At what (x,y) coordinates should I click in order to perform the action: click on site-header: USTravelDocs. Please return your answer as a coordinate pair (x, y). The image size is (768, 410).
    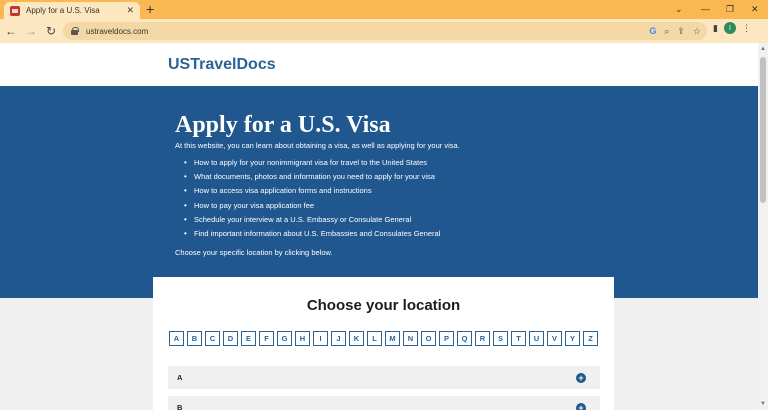
    Looking at the image, I should click on (379, 64).